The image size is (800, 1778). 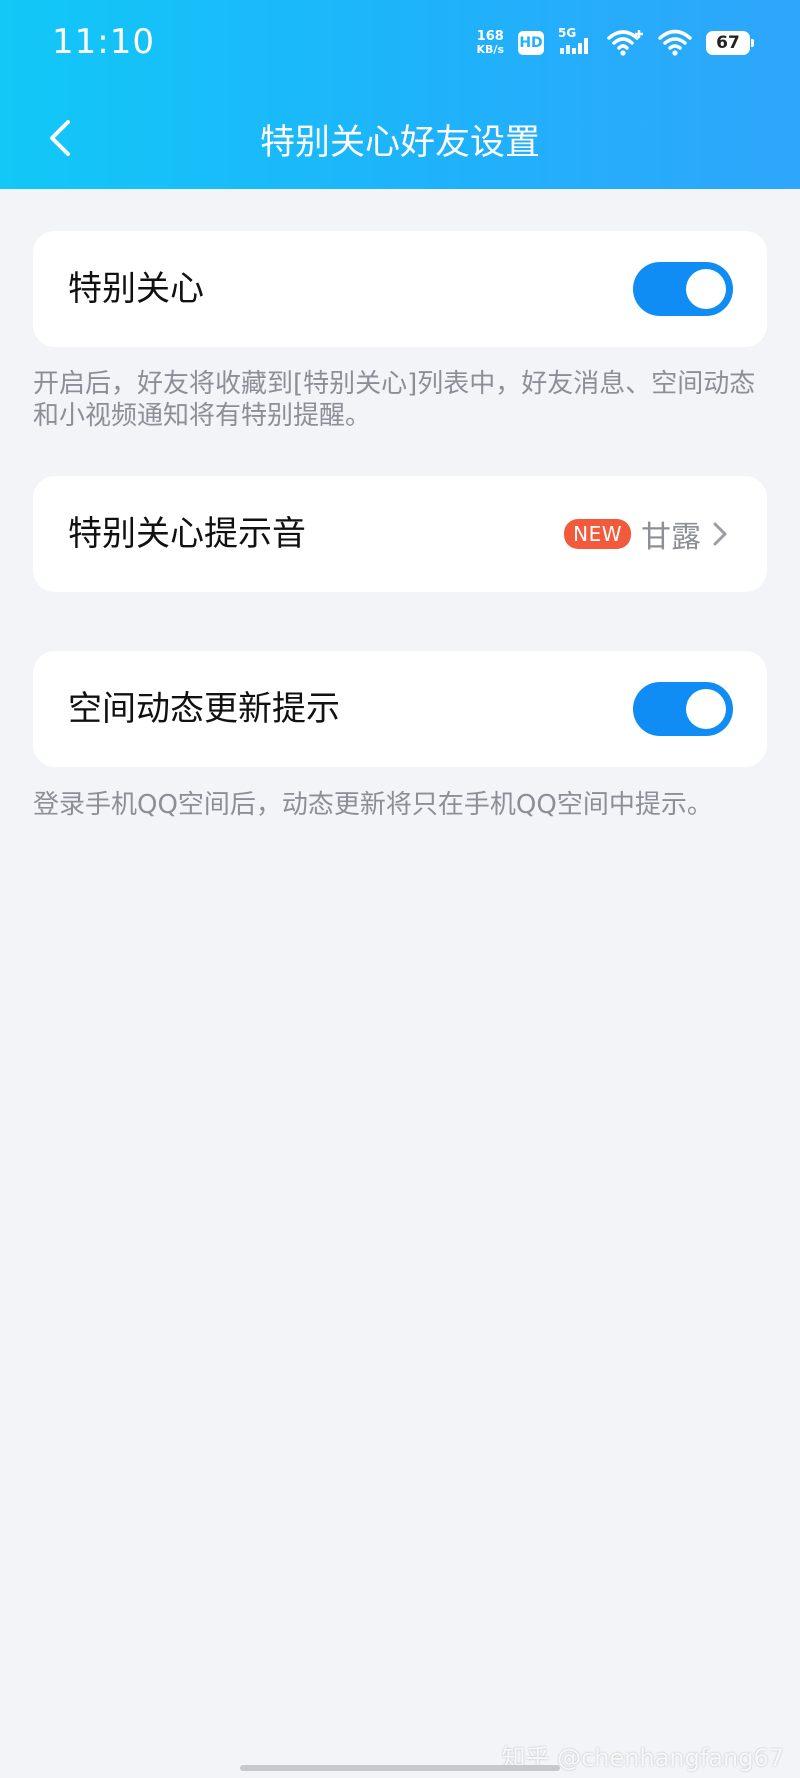 I want to click on wifi-icon, so click(x=675, y=42).